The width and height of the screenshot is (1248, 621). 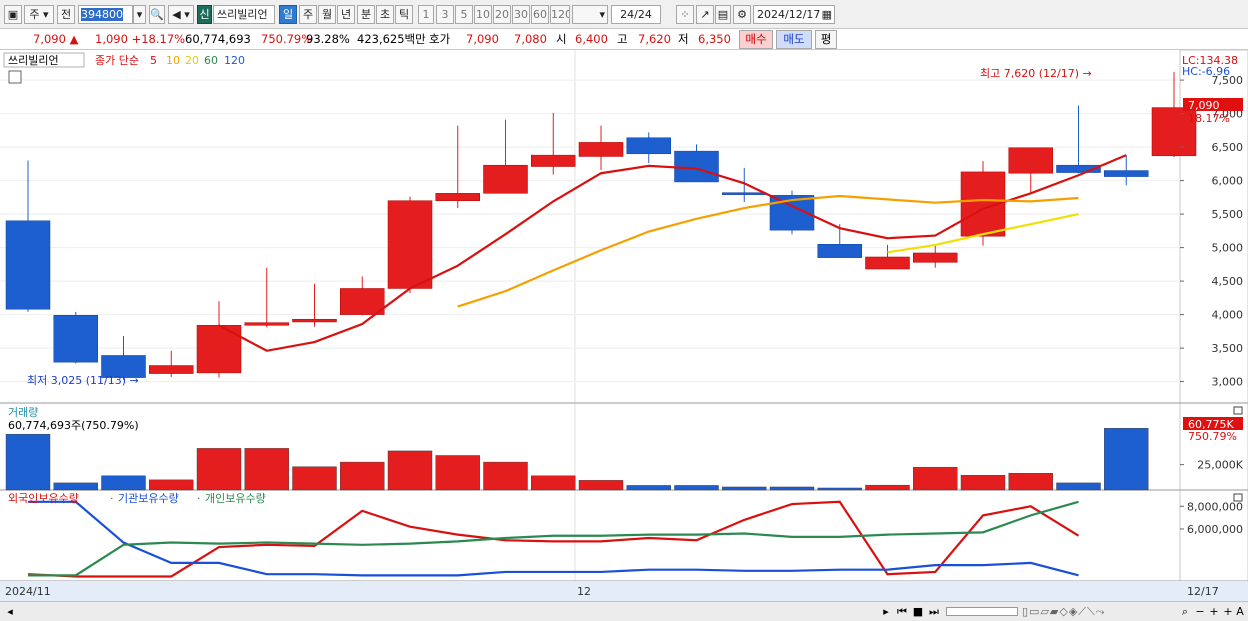 I want to click on interval-60-button: 60, so click(x=540, y=14).